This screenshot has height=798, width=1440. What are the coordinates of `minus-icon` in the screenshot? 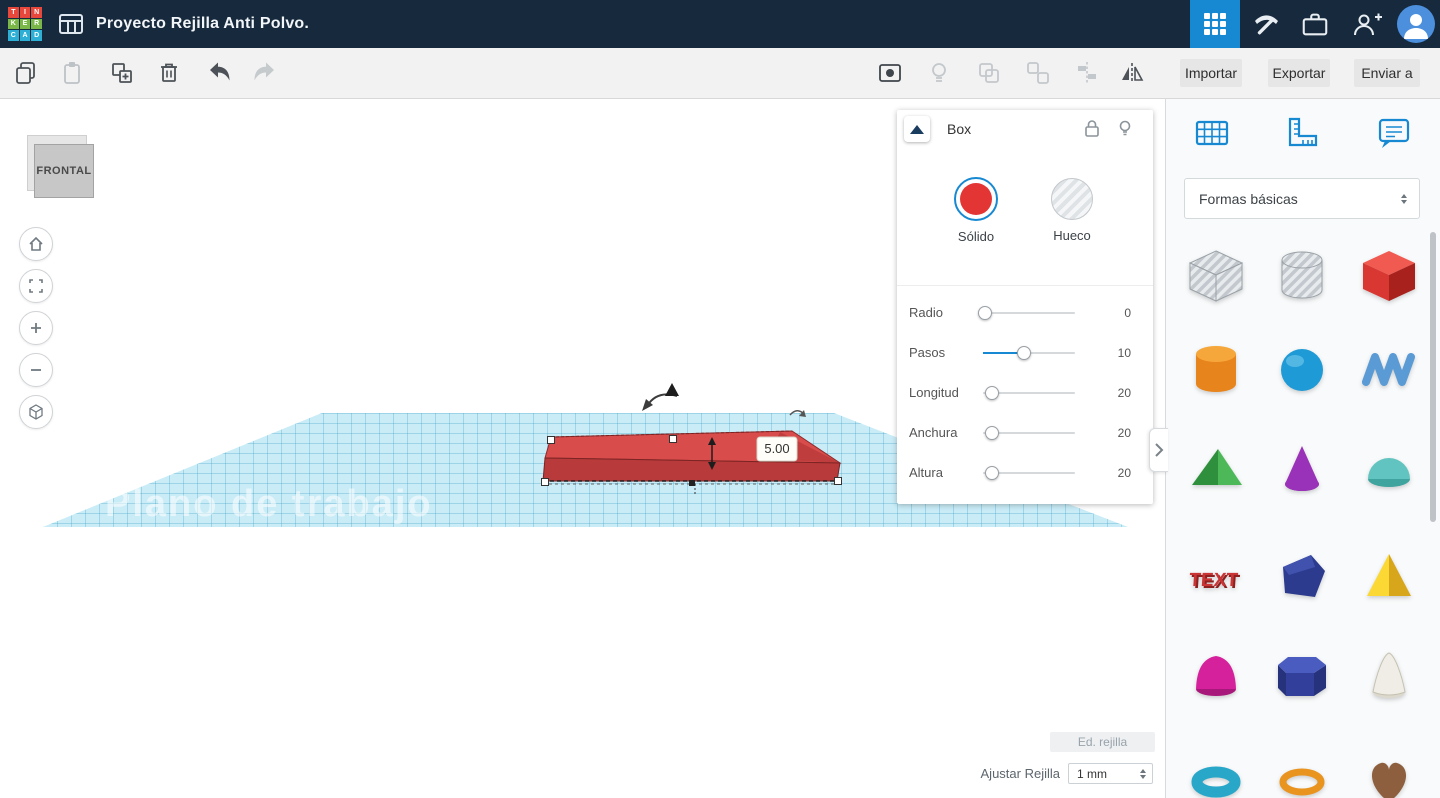 It's located at (36, 370).